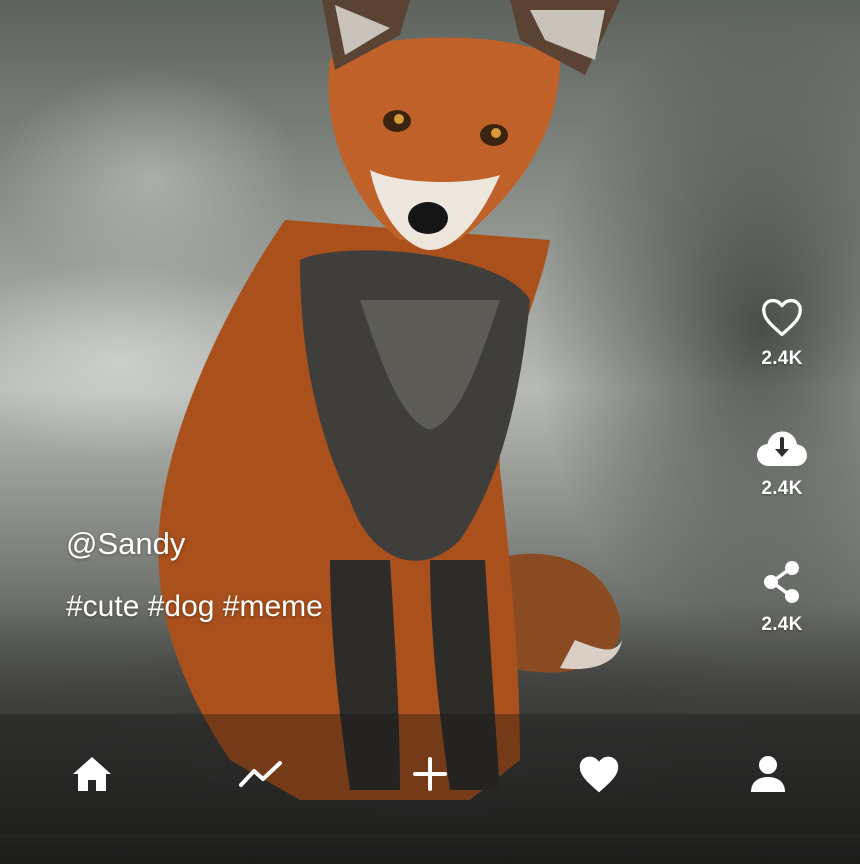 This screenshot has height=864, width=860. I want to click on download-action: 2.4K, so click(782, 465).